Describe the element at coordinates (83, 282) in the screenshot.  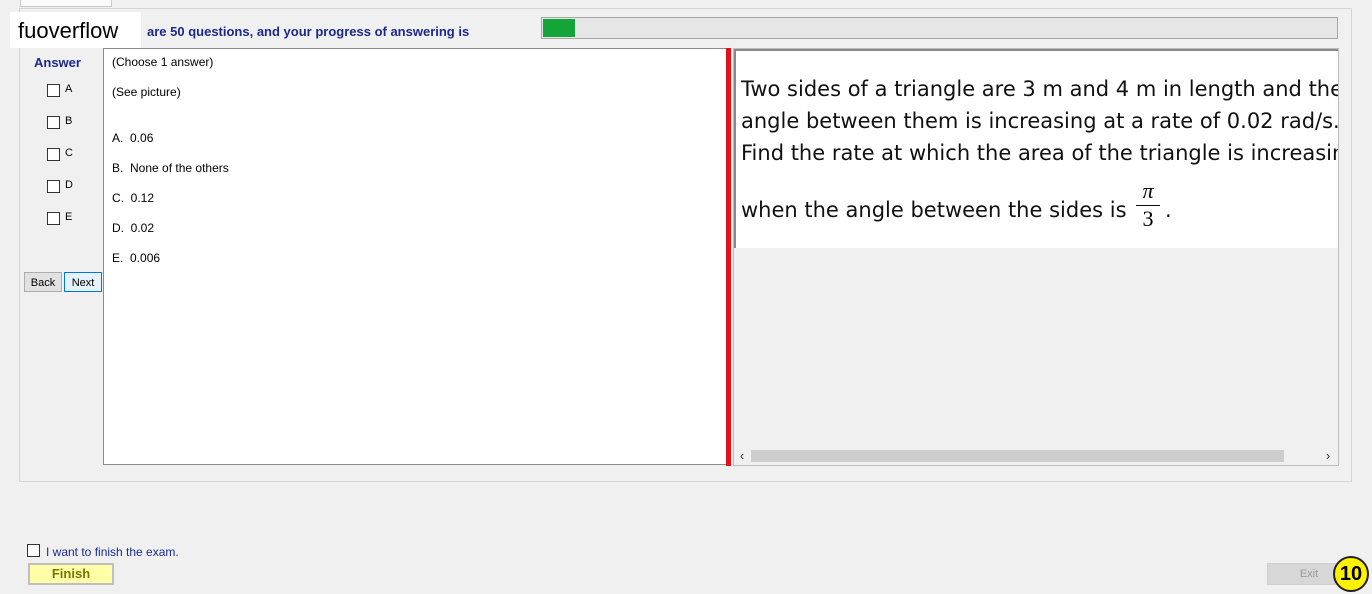
I see `next-button: Next` at that location.